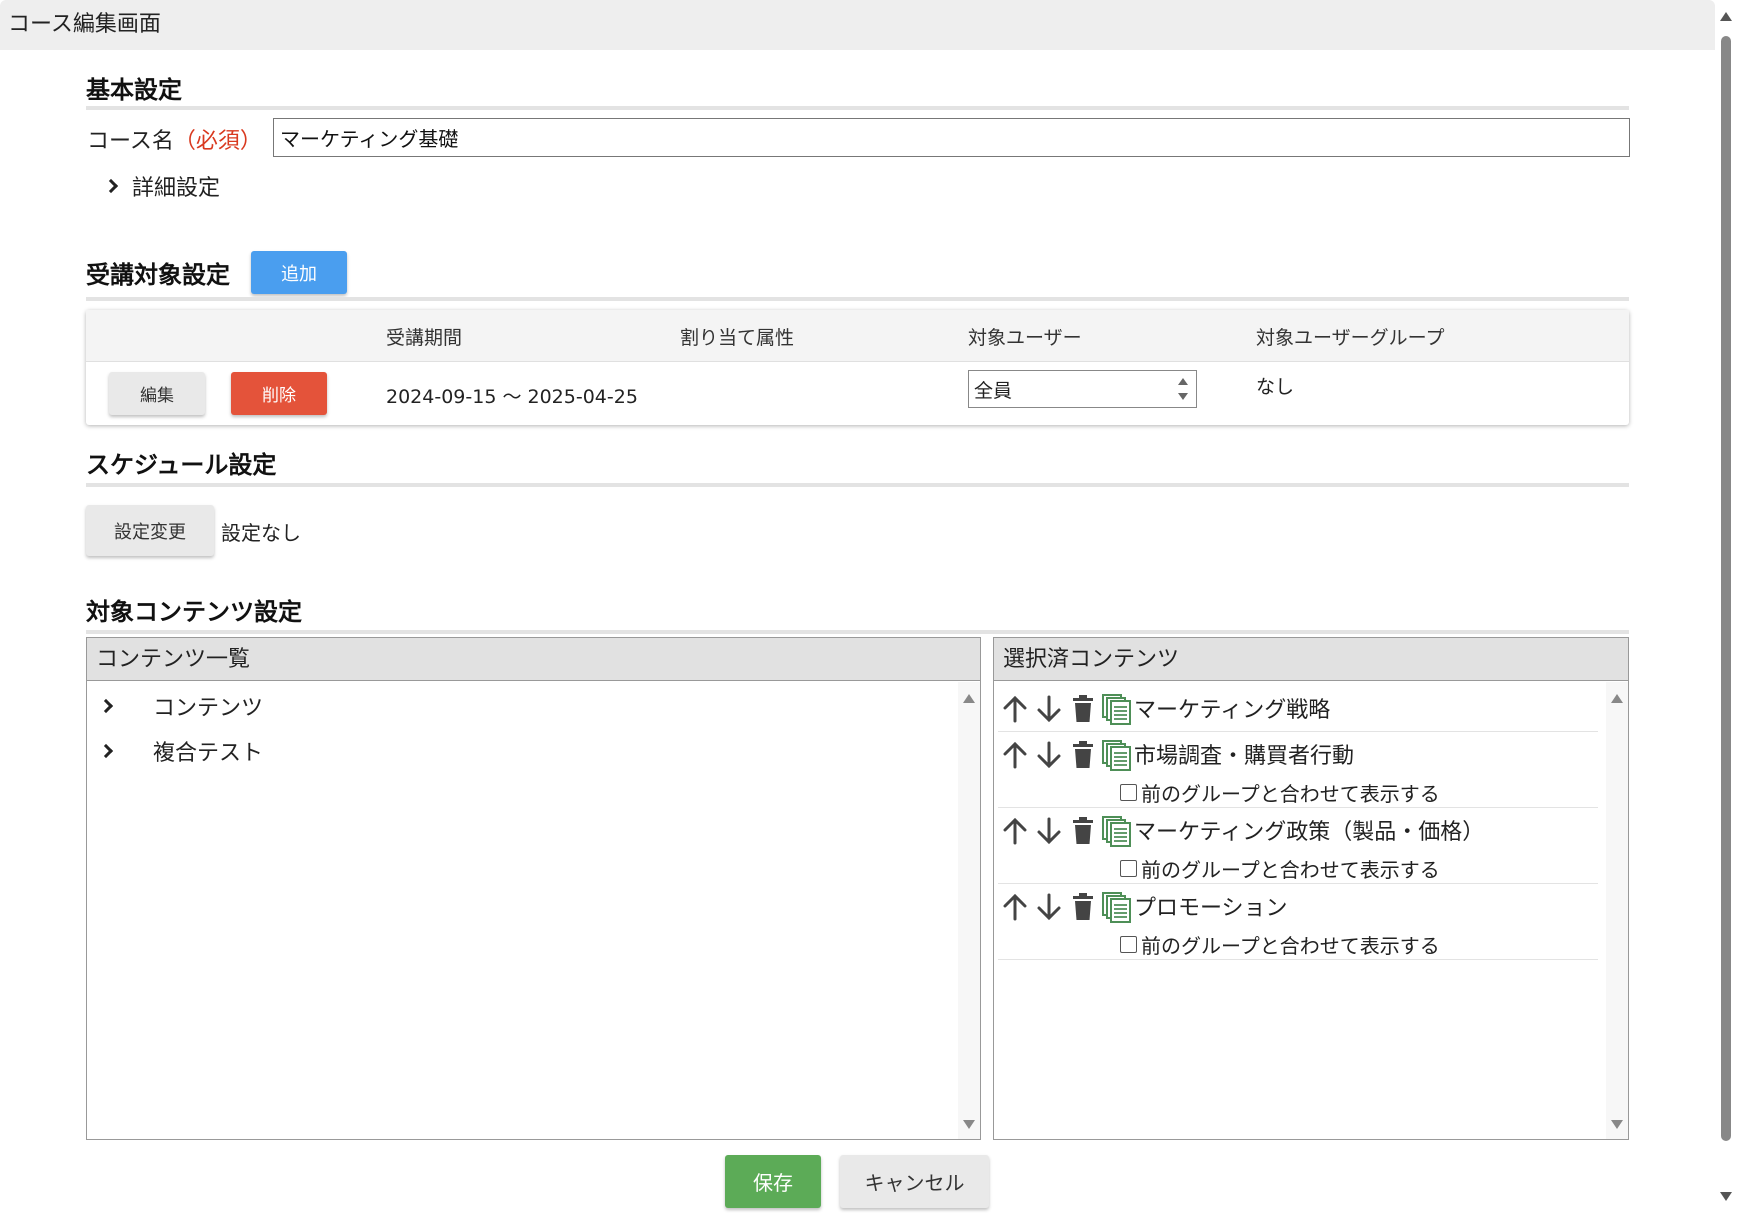 The height and width of the screenshot is (1213, 1737). I want to click on user-group-value: なし, so click(1275, 387).